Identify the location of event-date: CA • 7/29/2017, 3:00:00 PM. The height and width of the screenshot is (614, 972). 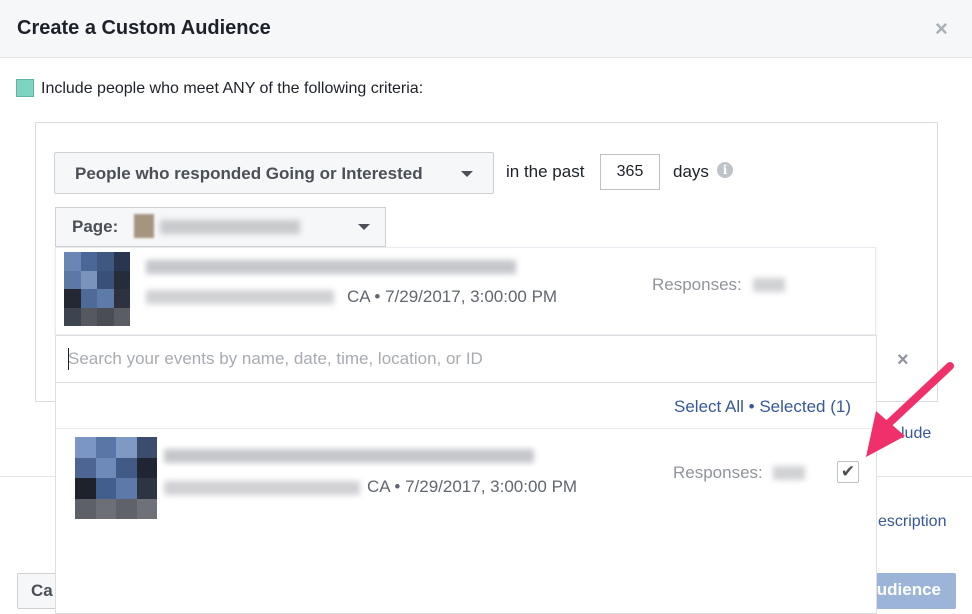
(452, 296).